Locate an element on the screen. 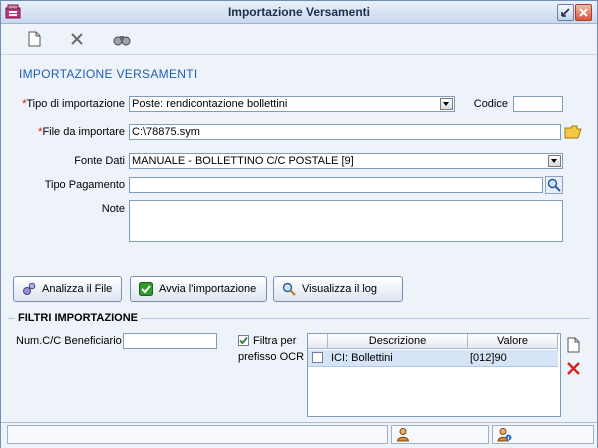 This screenshot has height=448, width=598. num-cc-input is located at coordinates (170, 341).